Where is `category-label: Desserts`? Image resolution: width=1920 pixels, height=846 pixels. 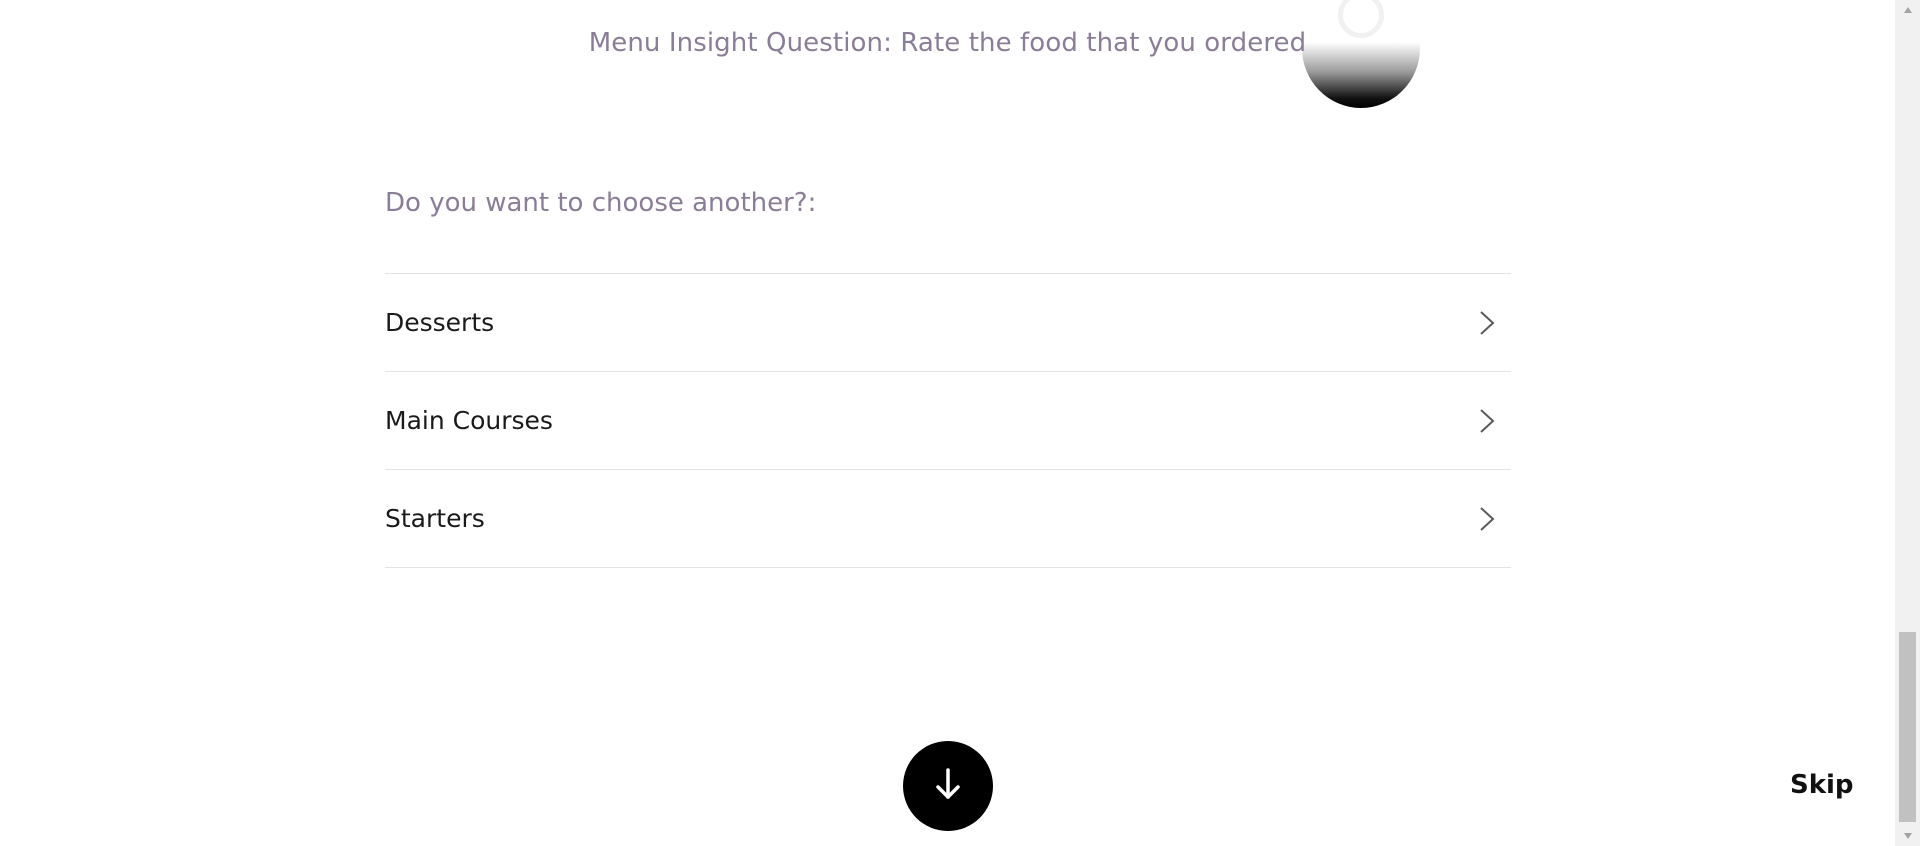
category-label: Desserts is located at coordinates (440, 322).